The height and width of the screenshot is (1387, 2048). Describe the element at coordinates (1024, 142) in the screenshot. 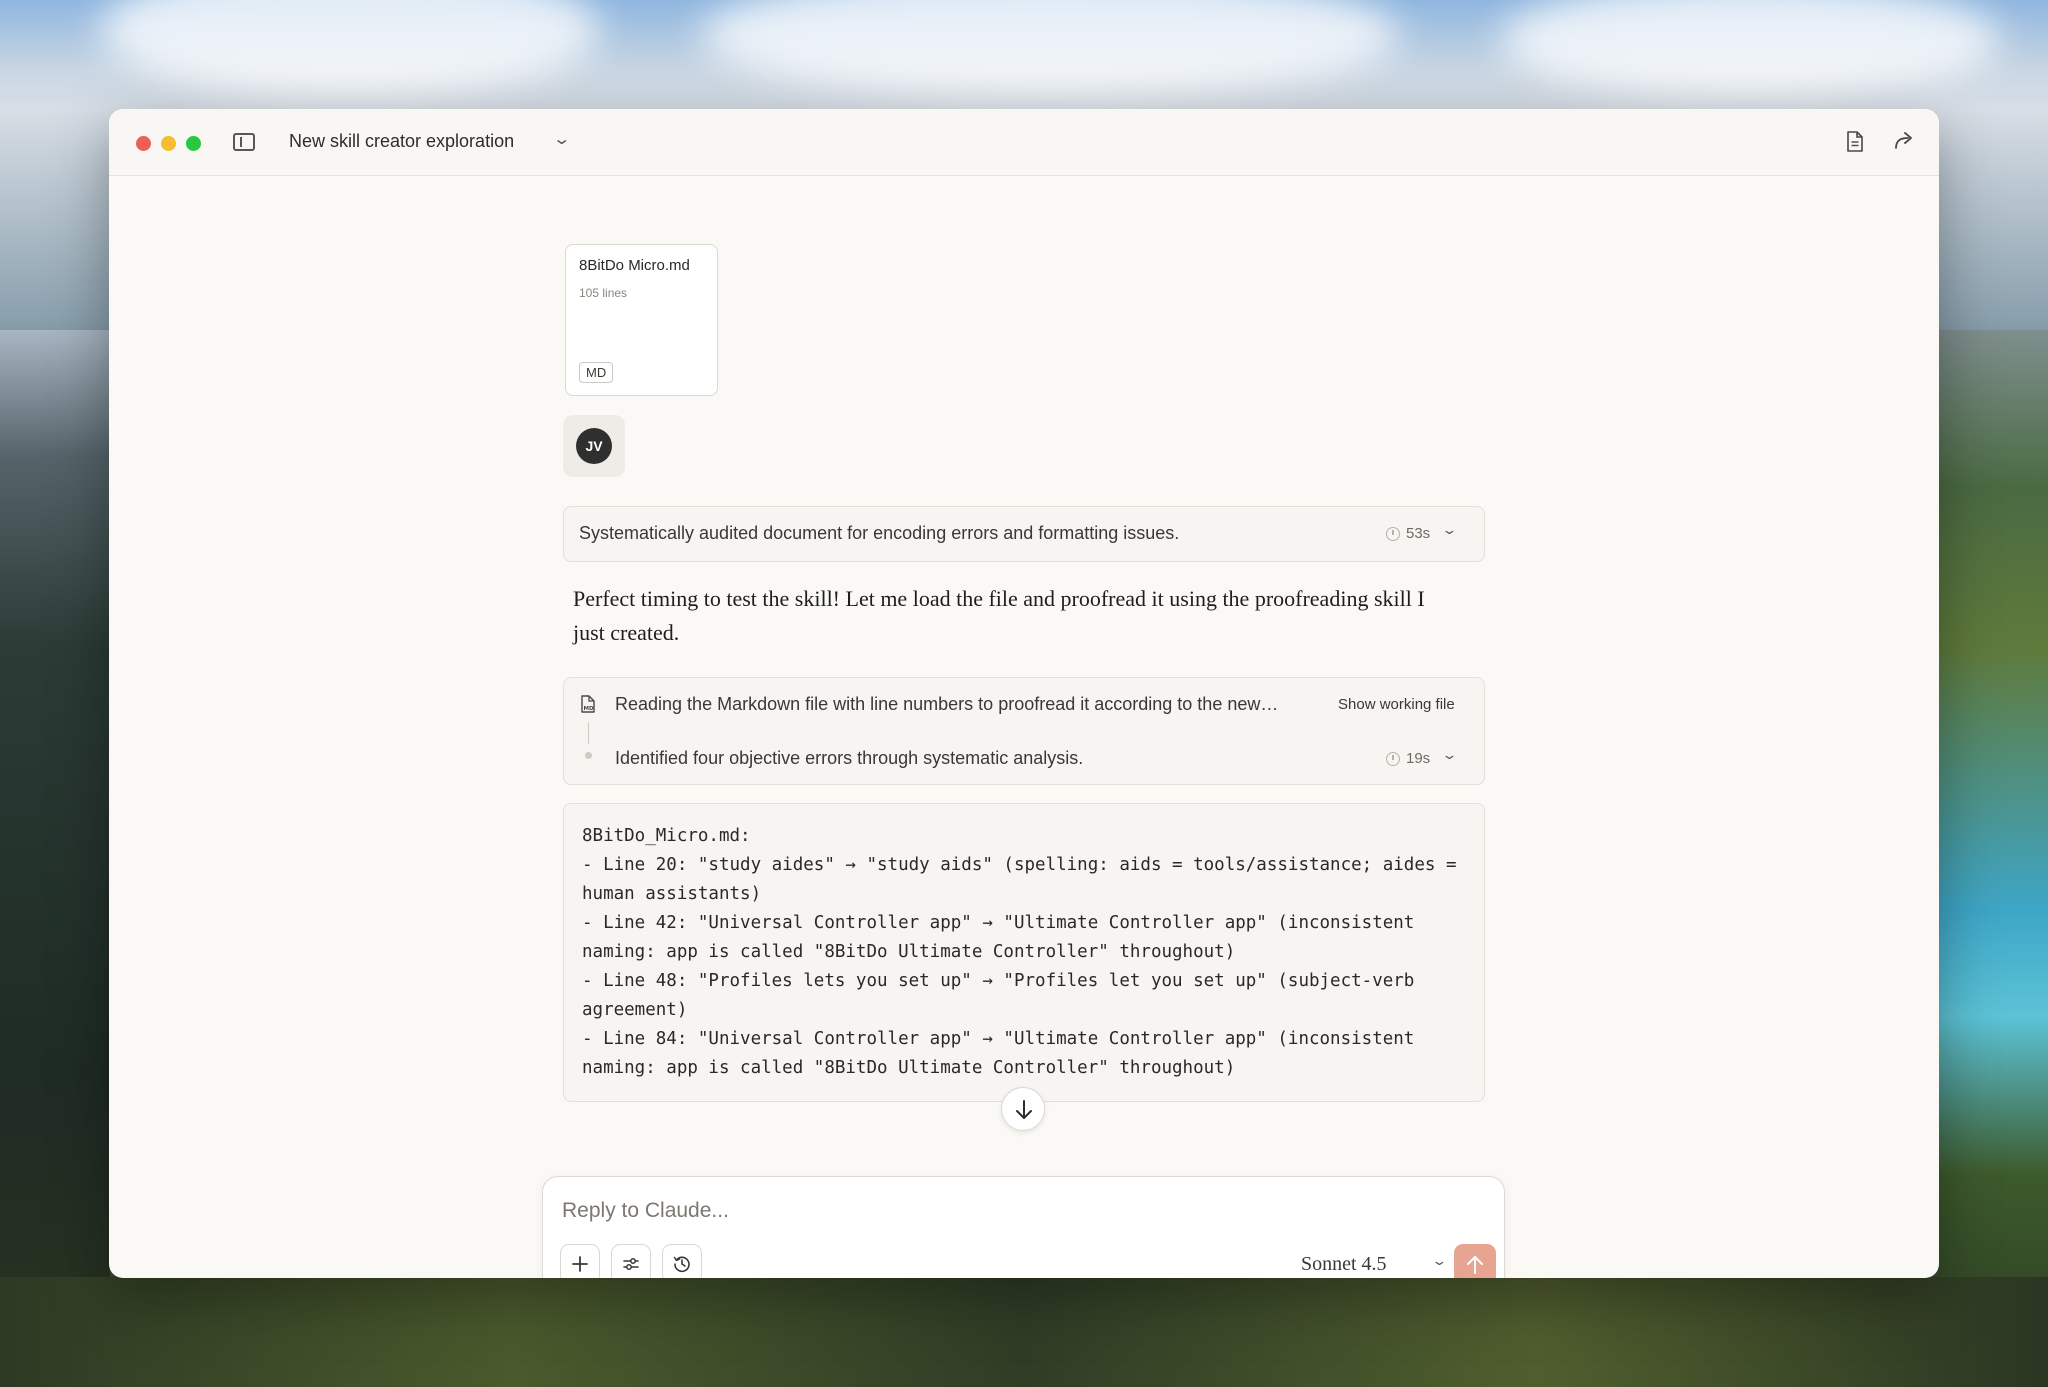

I see `title-bar: New skill creator exploration ⌄` at that location.